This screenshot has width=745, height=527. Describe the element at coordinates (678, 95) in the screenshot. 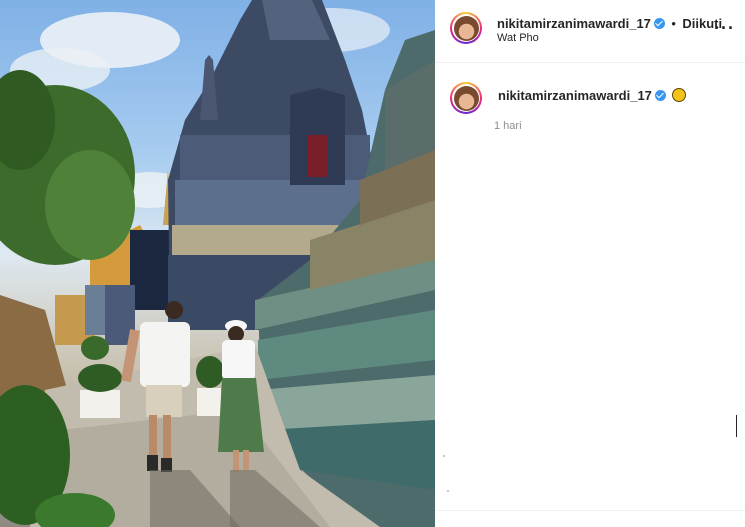

I see `sun-emoji-icon` at that location.